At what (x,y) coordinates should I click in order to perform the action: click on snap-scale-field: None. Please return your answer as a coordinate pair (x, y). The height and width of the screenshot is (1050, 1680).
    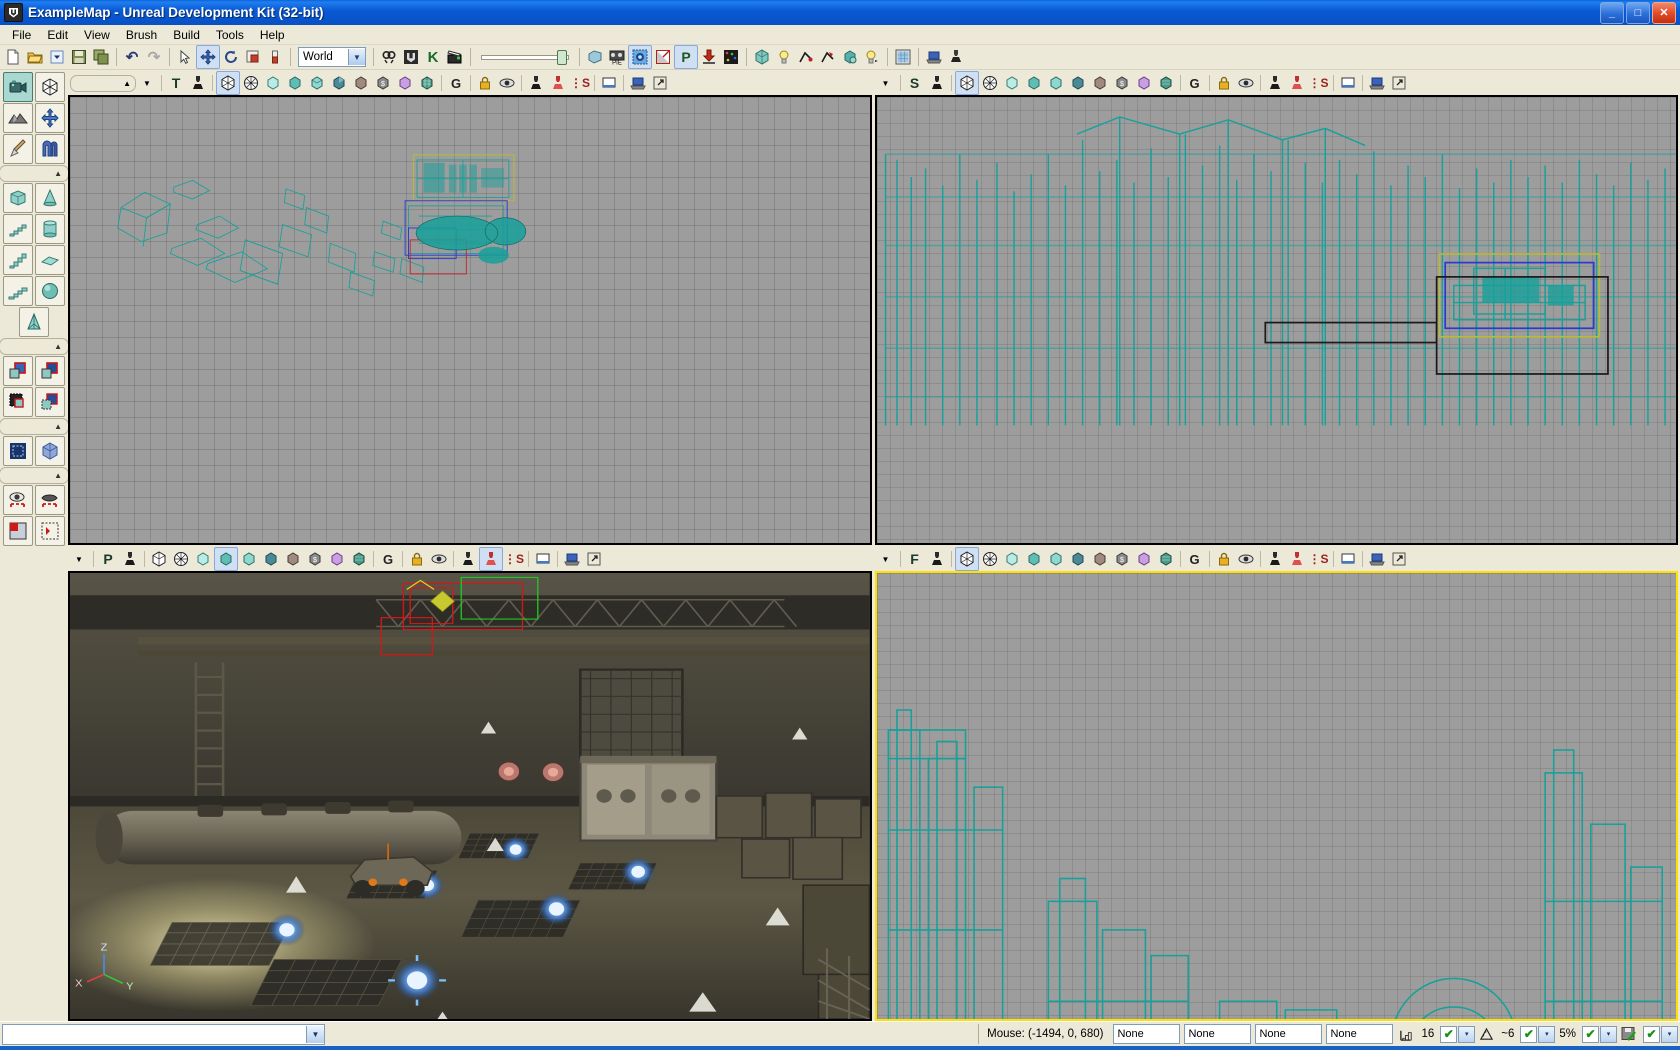
    Looking at the image, I should click on (1360, 1034).